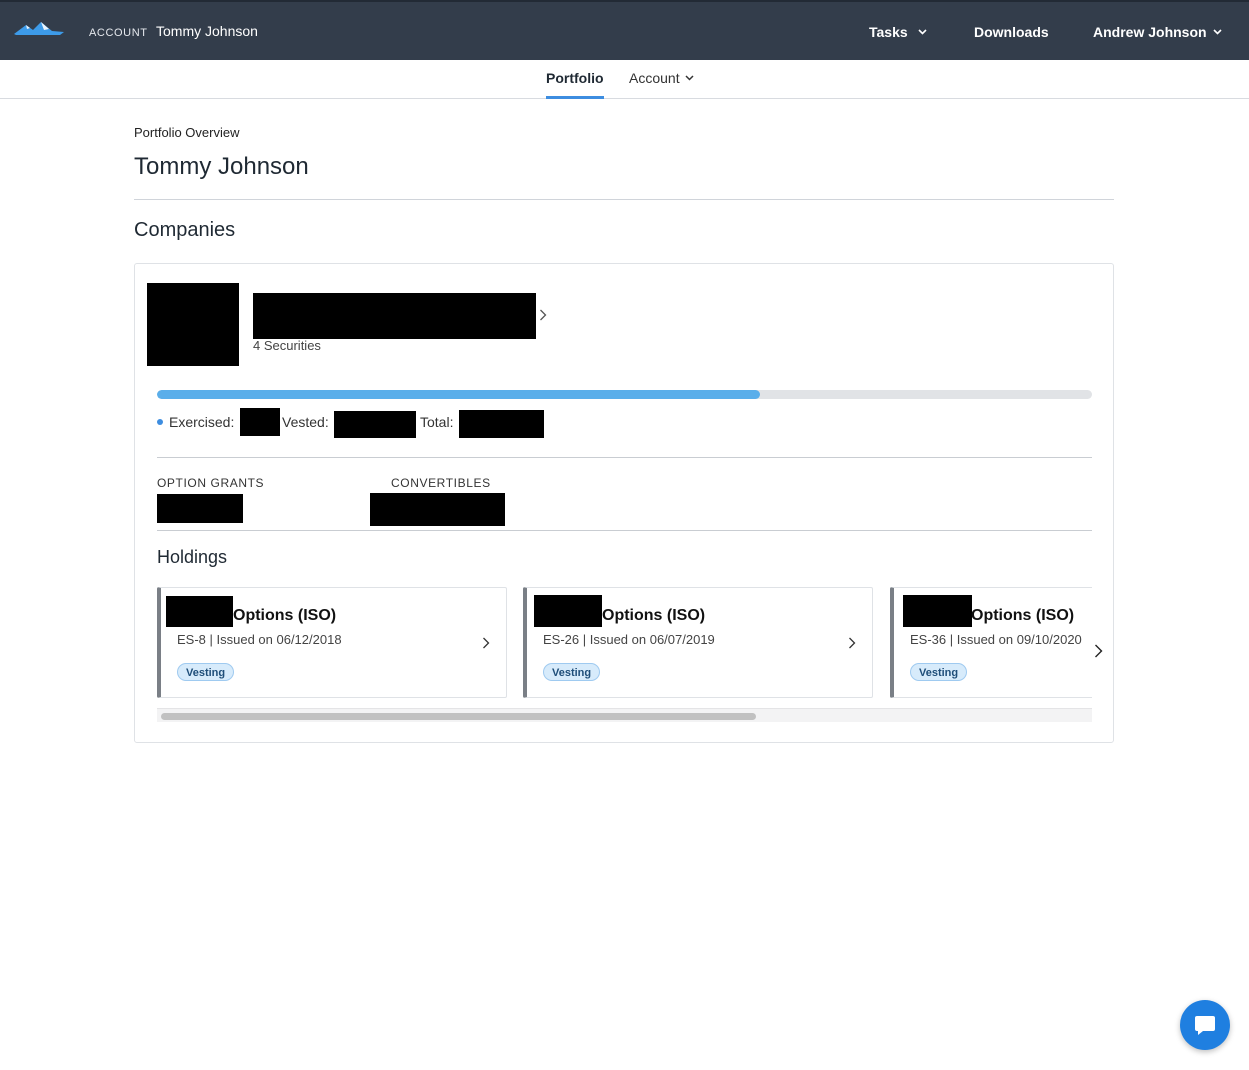  What do you see at coordinates (624, 79) in the screenshot?
I see `sub-navigation: Portfolio Account` at bounding box center [624, 79].